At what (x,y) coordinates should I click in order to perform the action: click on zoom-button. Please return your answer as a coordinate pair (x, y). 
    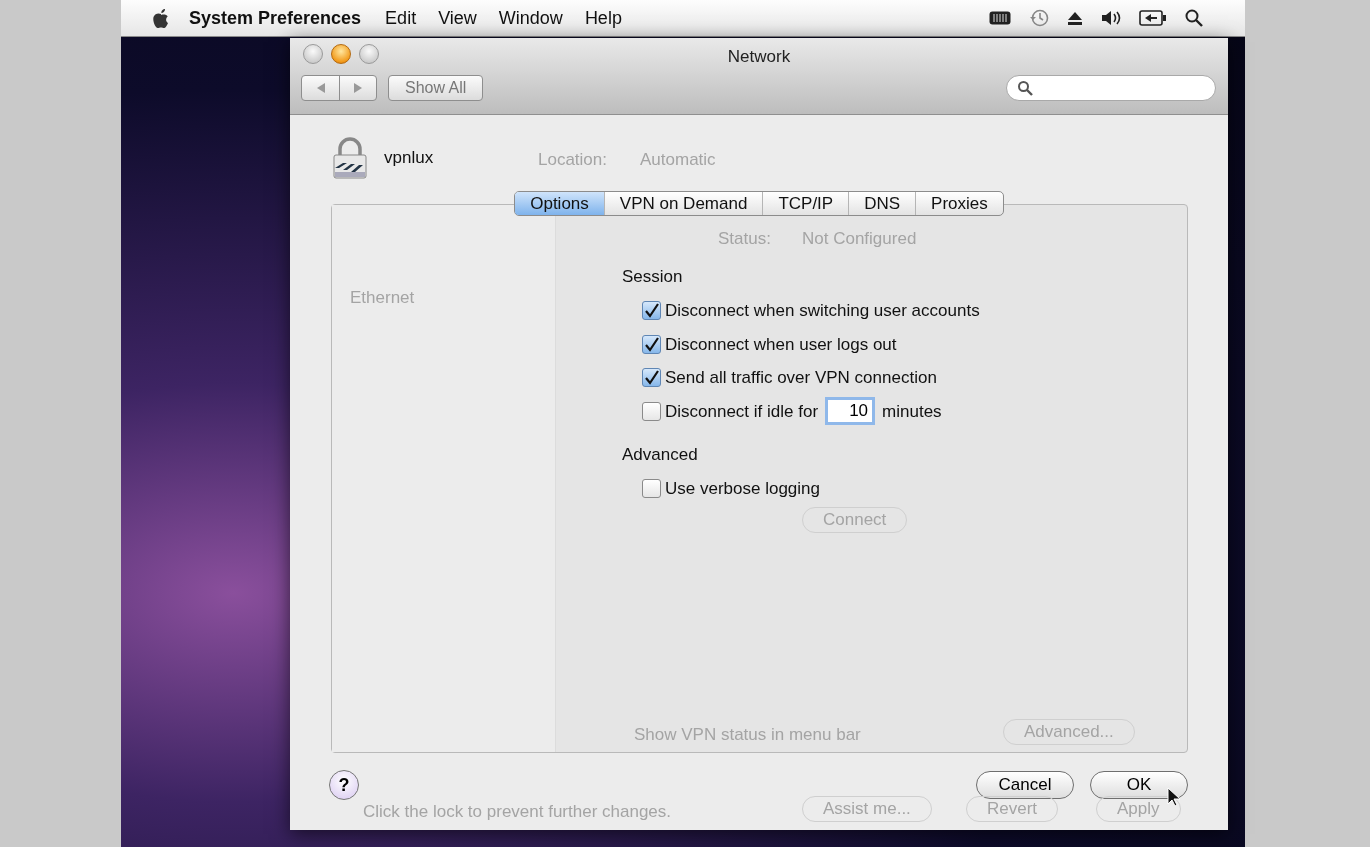
    Looking at the image, I should click on (369, 54).